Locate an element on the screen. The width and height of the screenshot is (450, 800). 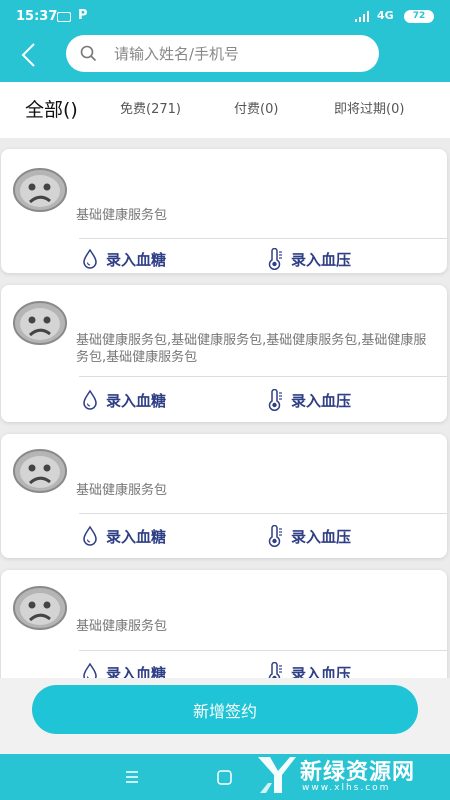
package-text: 基础健康服务包,基础健康服务包,基础健康服务包,基础健康服务包,基础健康服务包 is located at coordinates (251, 349).